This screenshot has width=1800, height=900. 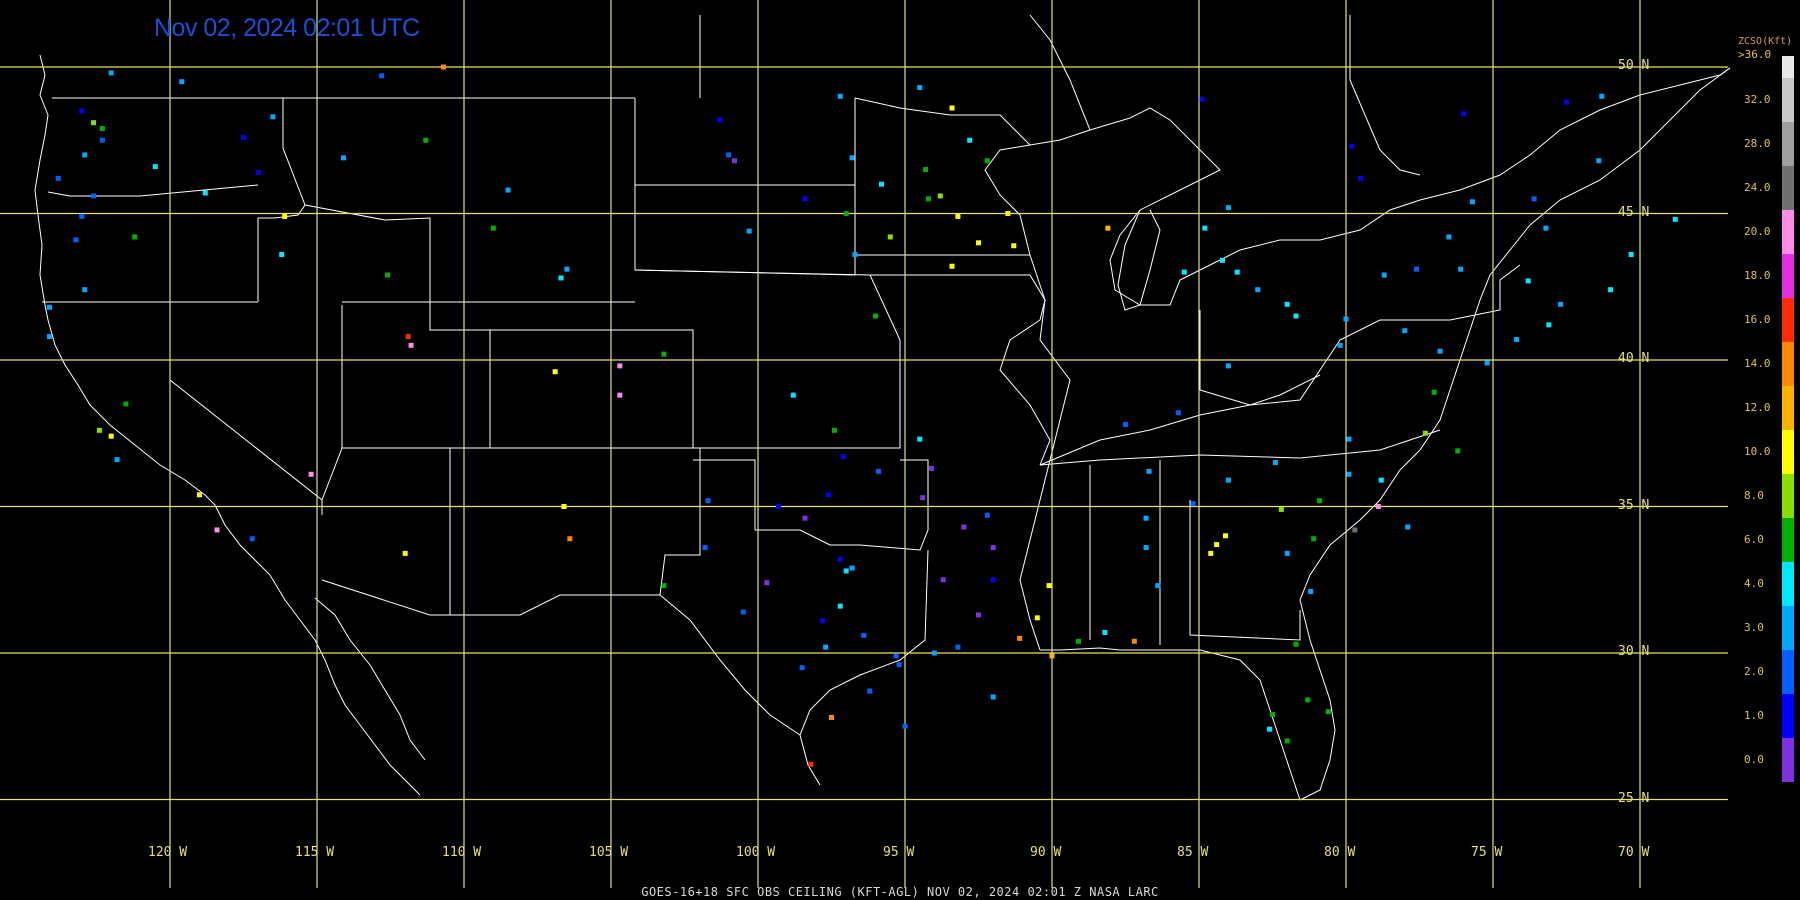 What do you see at coordinates (1754, 671) in the screenshot?
I see `legend-level-label: 2.0` at bounding box center [1754, 671].